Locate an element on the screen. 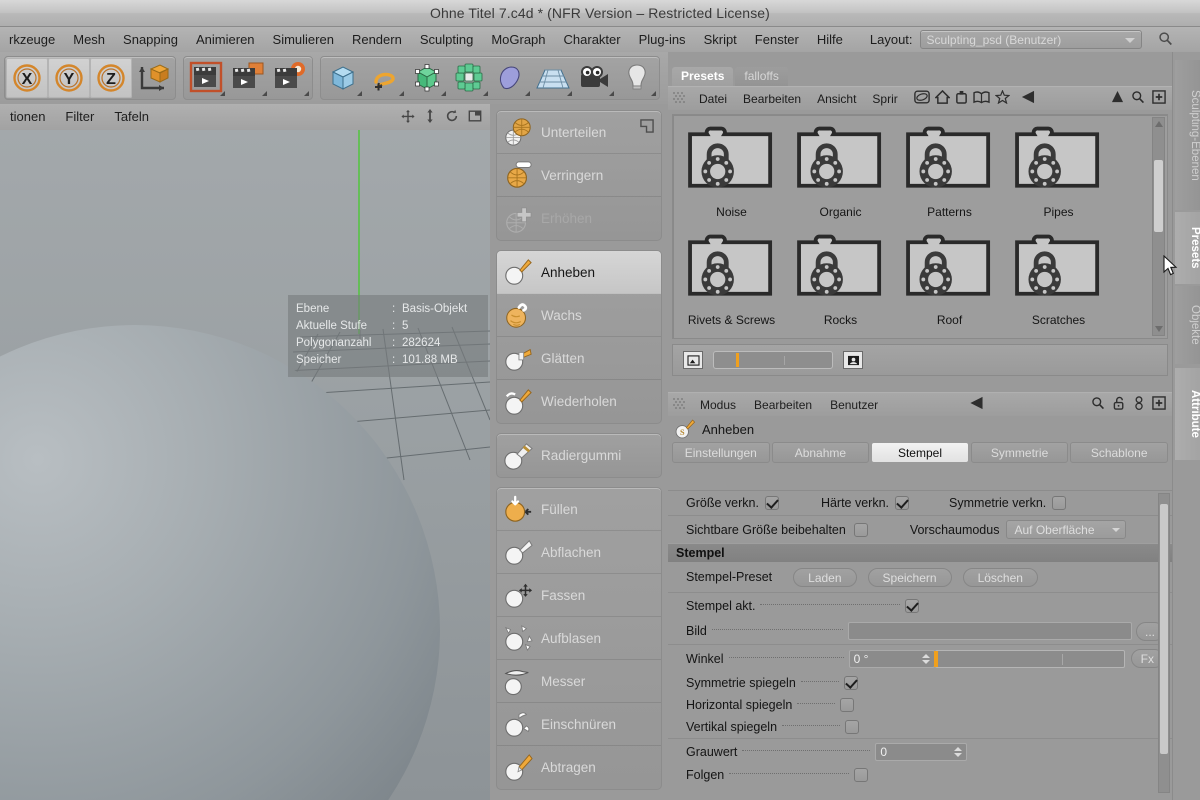  camera-button is located at coordinates (595, 78).